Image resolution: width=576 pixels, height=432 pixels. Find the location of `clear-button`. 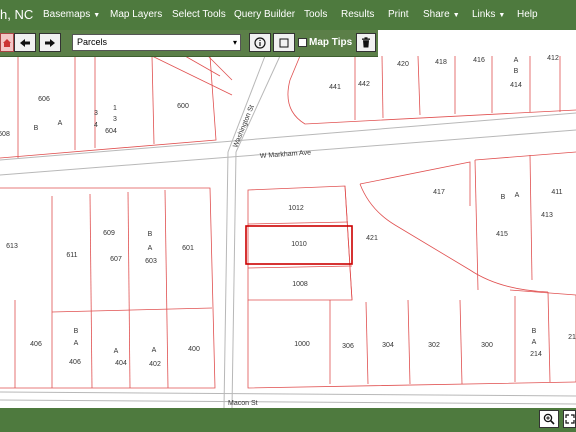

clear-button is located at coordinates (366, 42).